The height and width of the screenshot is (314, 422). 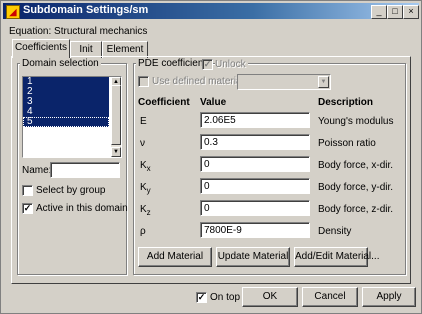 I want to click on list-scrollbar: ▲ ▼, so click(x=116, y=117).